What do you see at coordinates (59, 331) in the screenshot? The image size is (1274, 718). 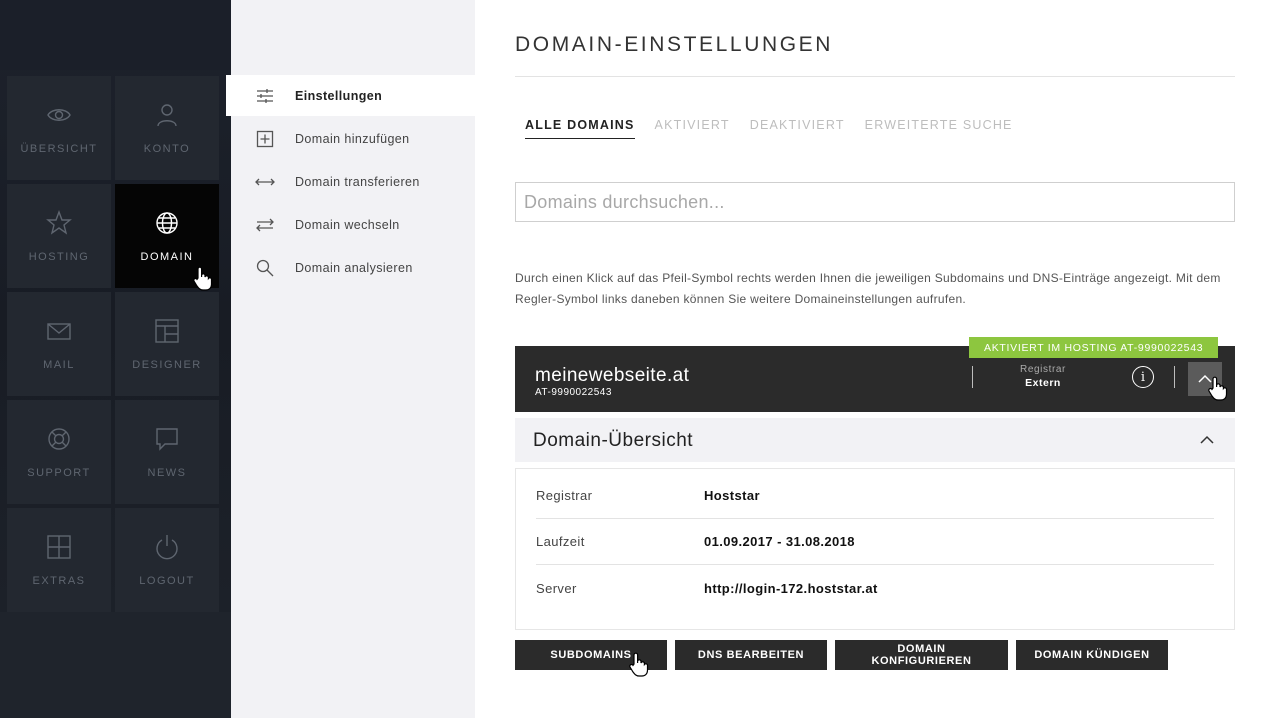 I see `envelope-icon` at bounding box center [59, 331].